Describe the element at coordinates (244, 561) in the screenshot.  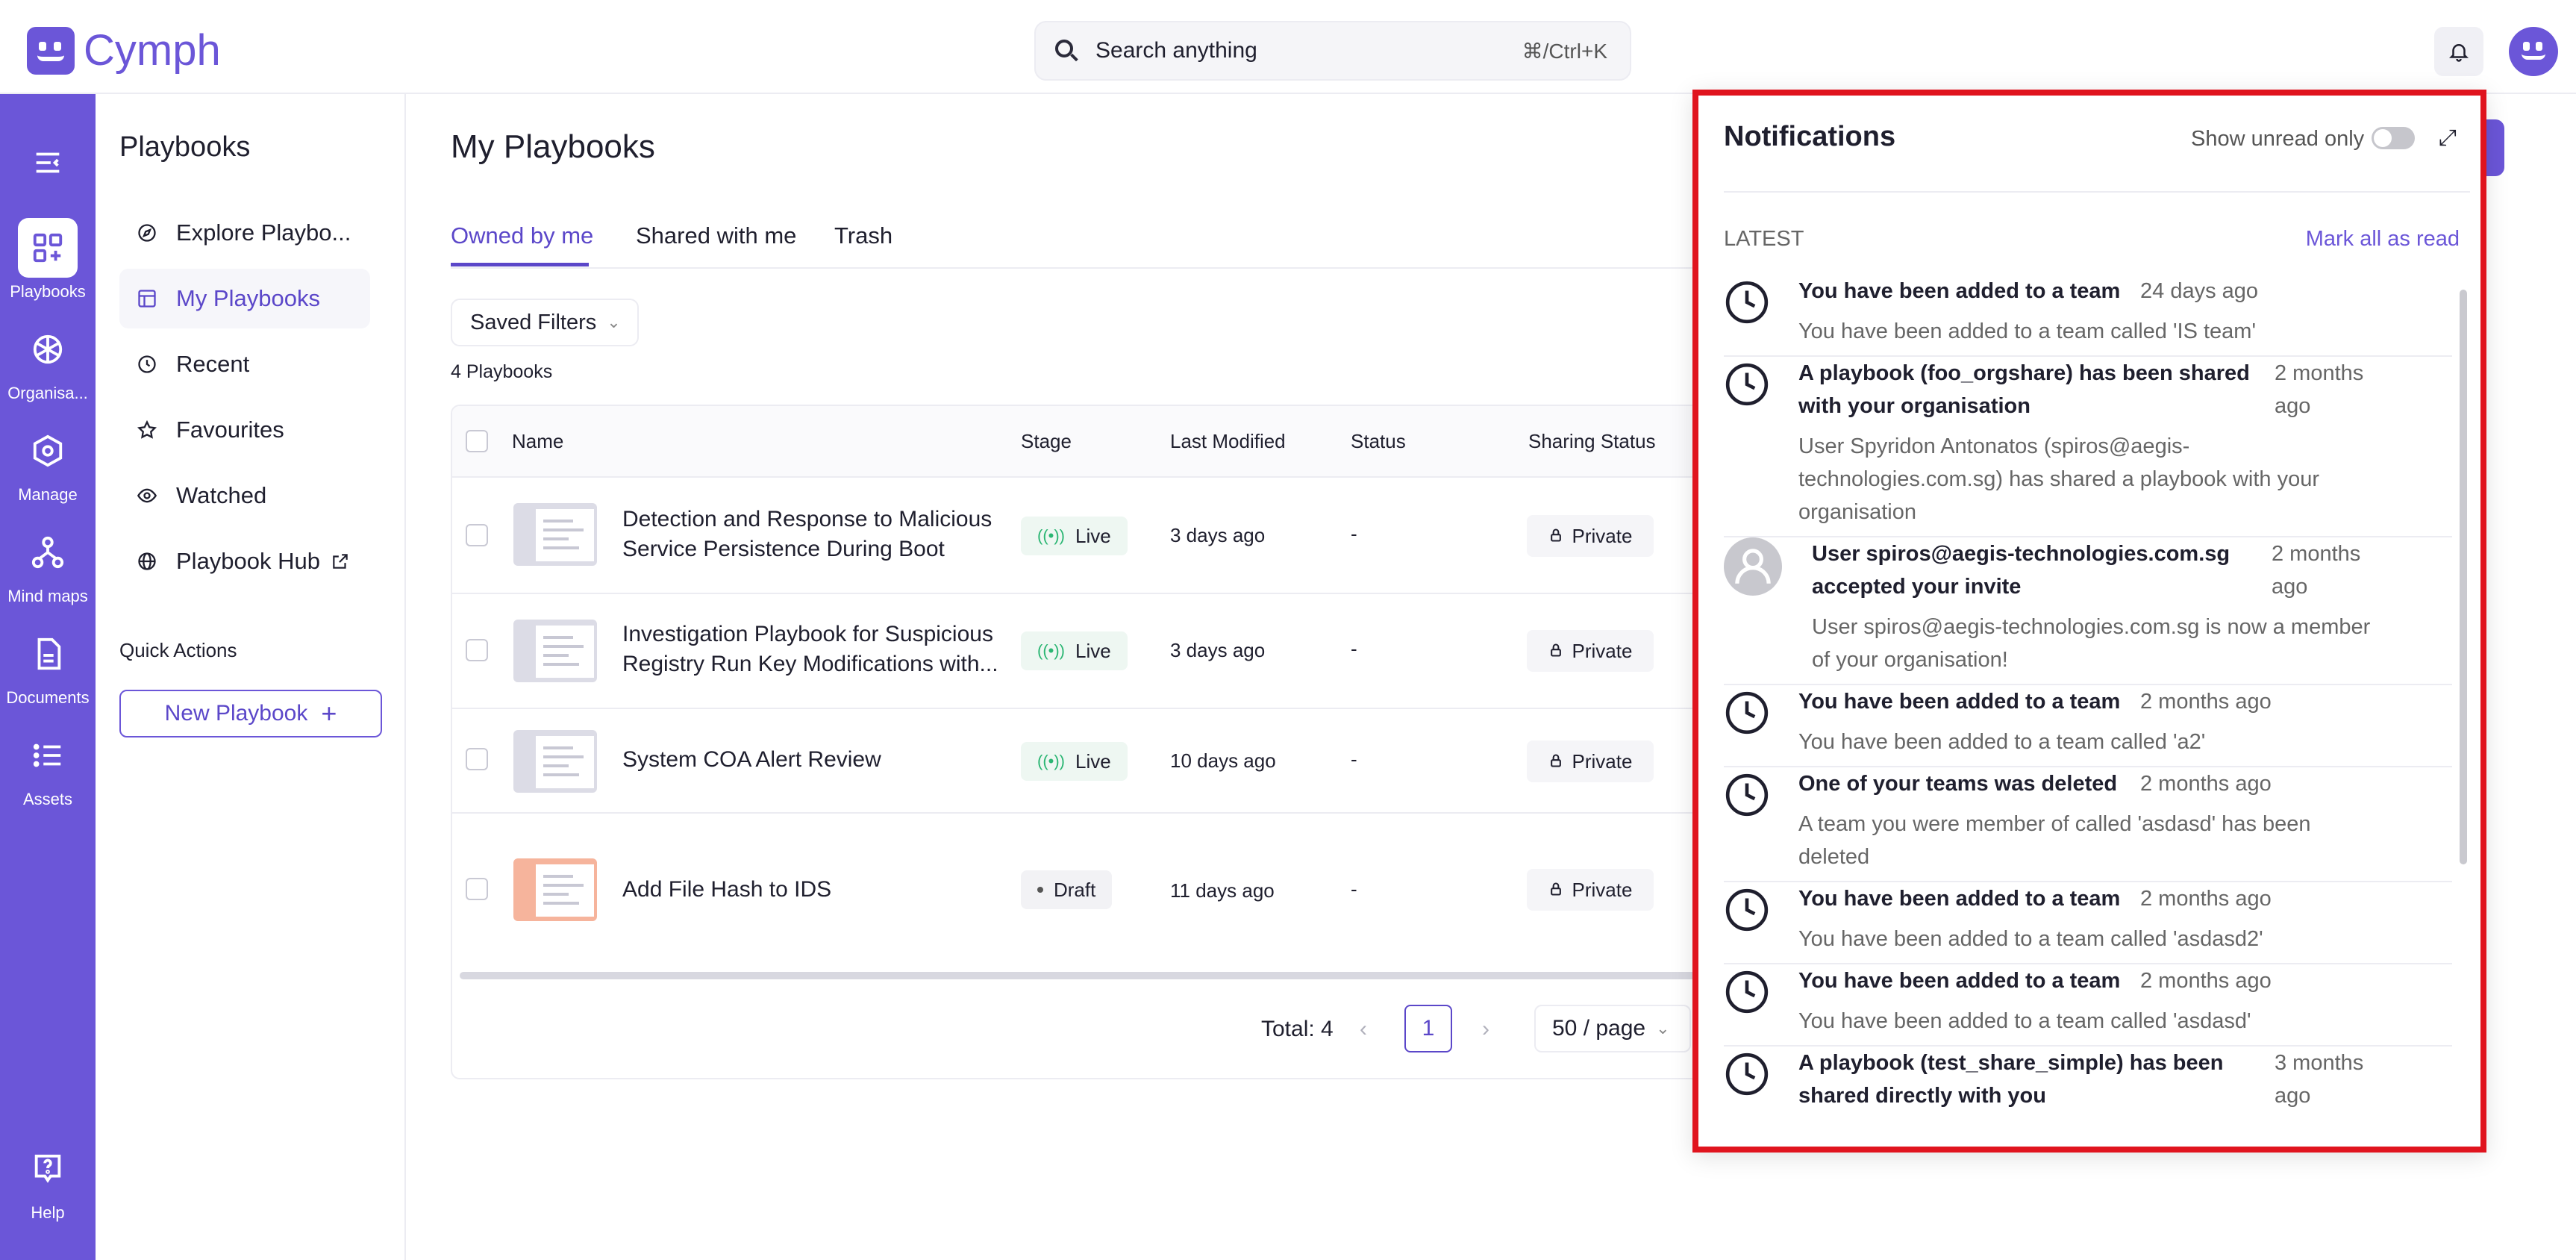
I see `nav-item-playbook-hub: Playbook Hub` at that location.